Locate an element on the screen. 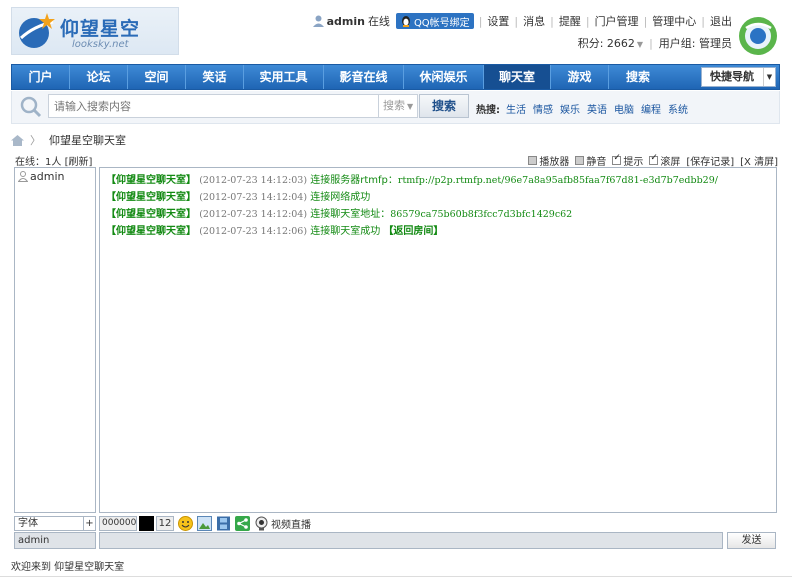 This screenshot has height=579, width=792. notify-label: 提示 is located at coordinates (633, 162).